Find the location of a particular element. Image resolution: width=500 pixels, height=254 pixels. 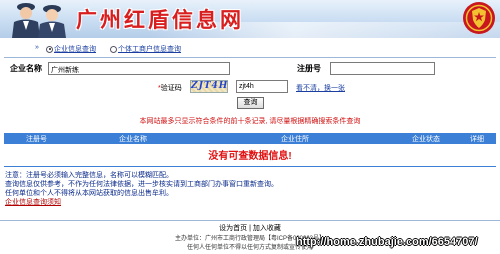

registration-number-input is located at coordinates (382, 68).